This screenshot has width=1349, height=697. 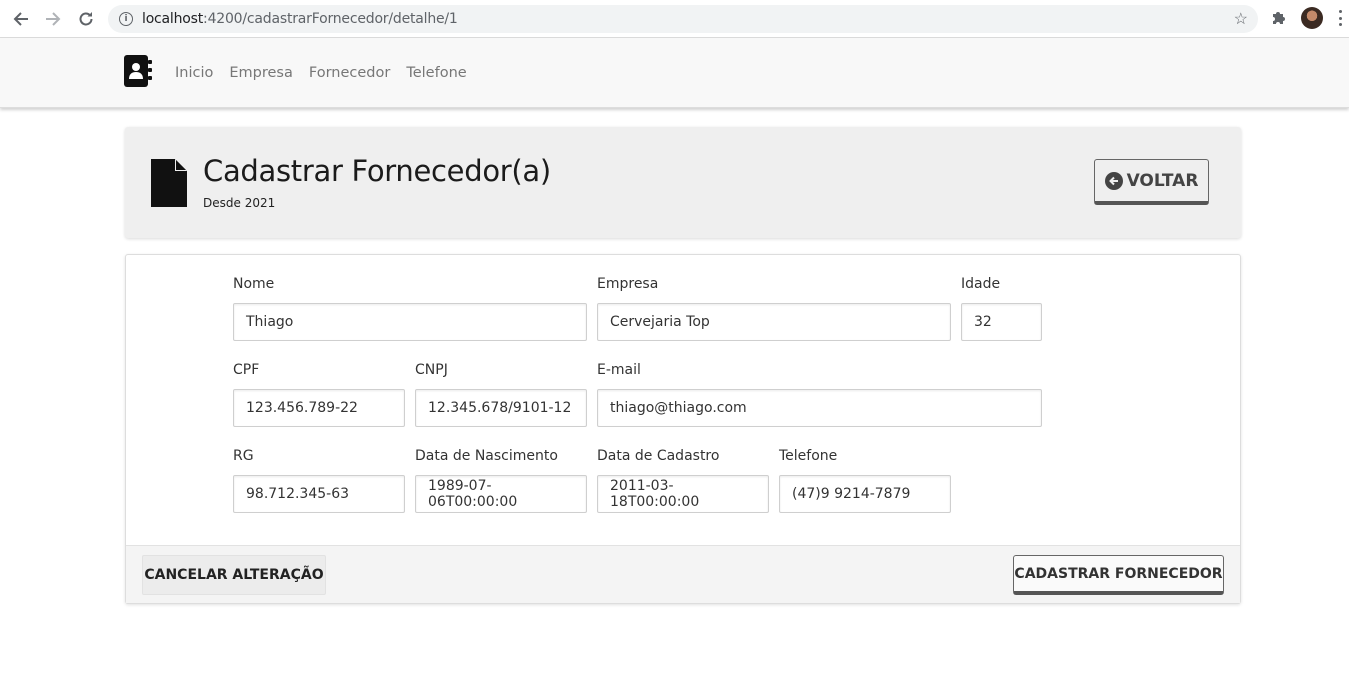 I want to click on field-cpf: CPF 123.456.789-22, so click(x=319, y=393).